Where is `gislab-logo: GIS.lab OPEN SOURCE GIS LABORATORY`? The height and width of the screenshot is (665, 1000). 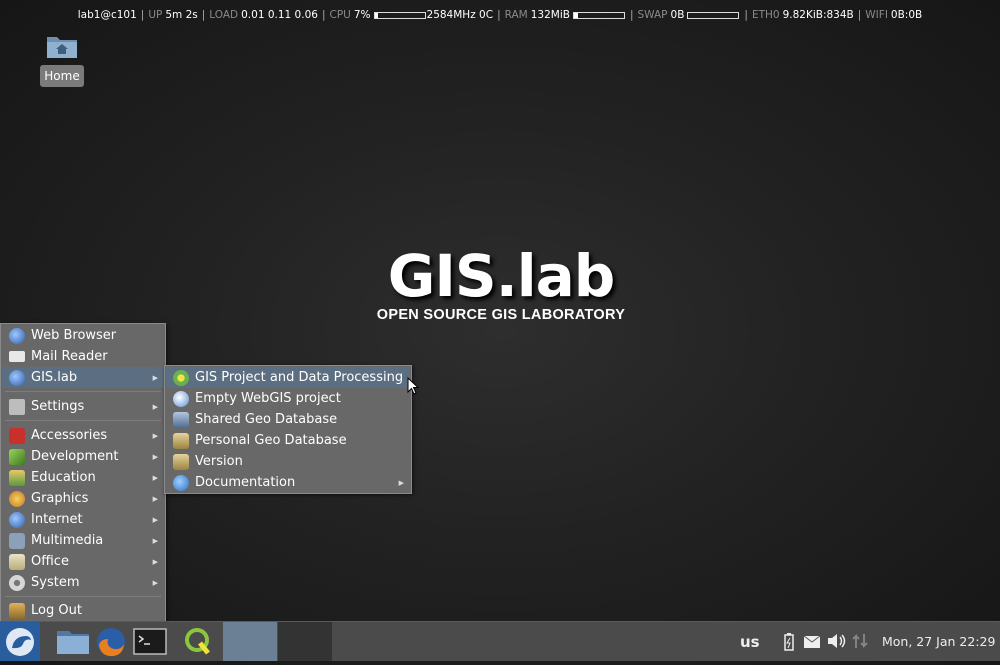
gislab-logo: GIS.lab OPEN SOURCE GIS LABORATORY is located at coordinates (501, 282).